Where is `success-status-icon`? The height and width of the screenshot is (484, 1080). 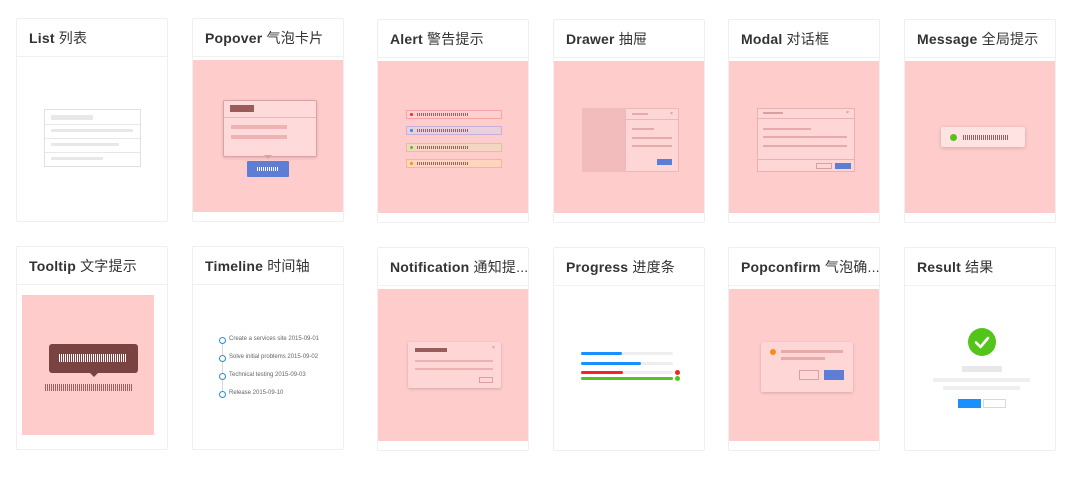
success-status-icon is located at coordinates (677, 378).